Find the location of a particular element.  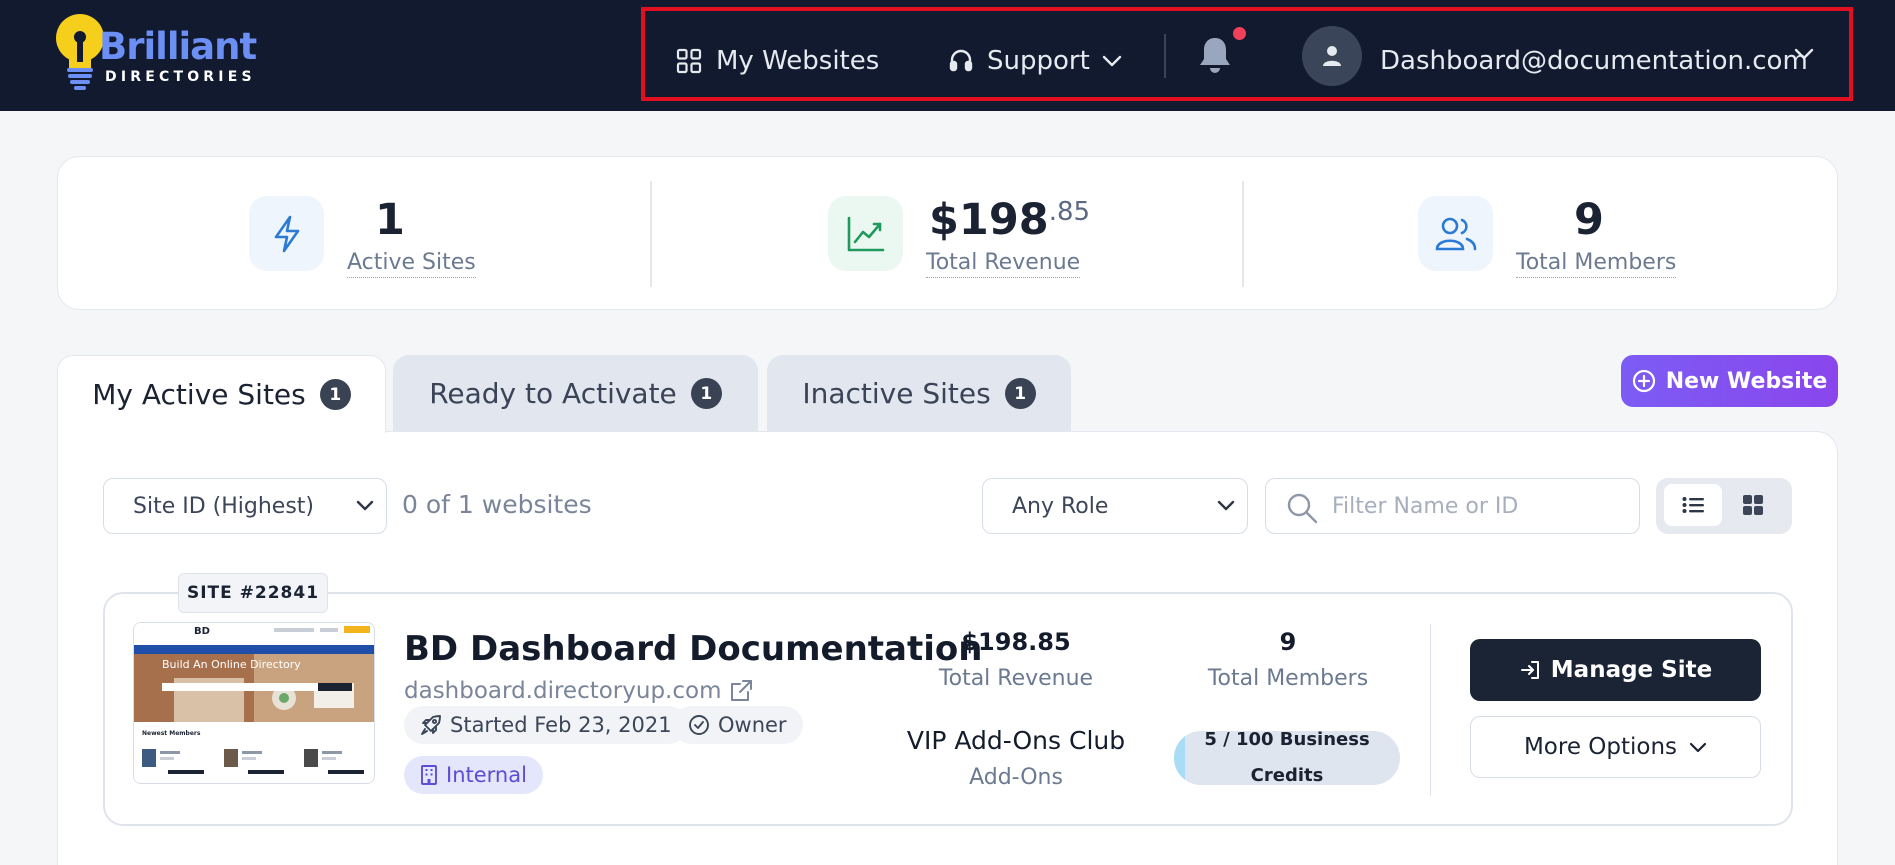

external-link-icon is located at coordinates (741, 690).